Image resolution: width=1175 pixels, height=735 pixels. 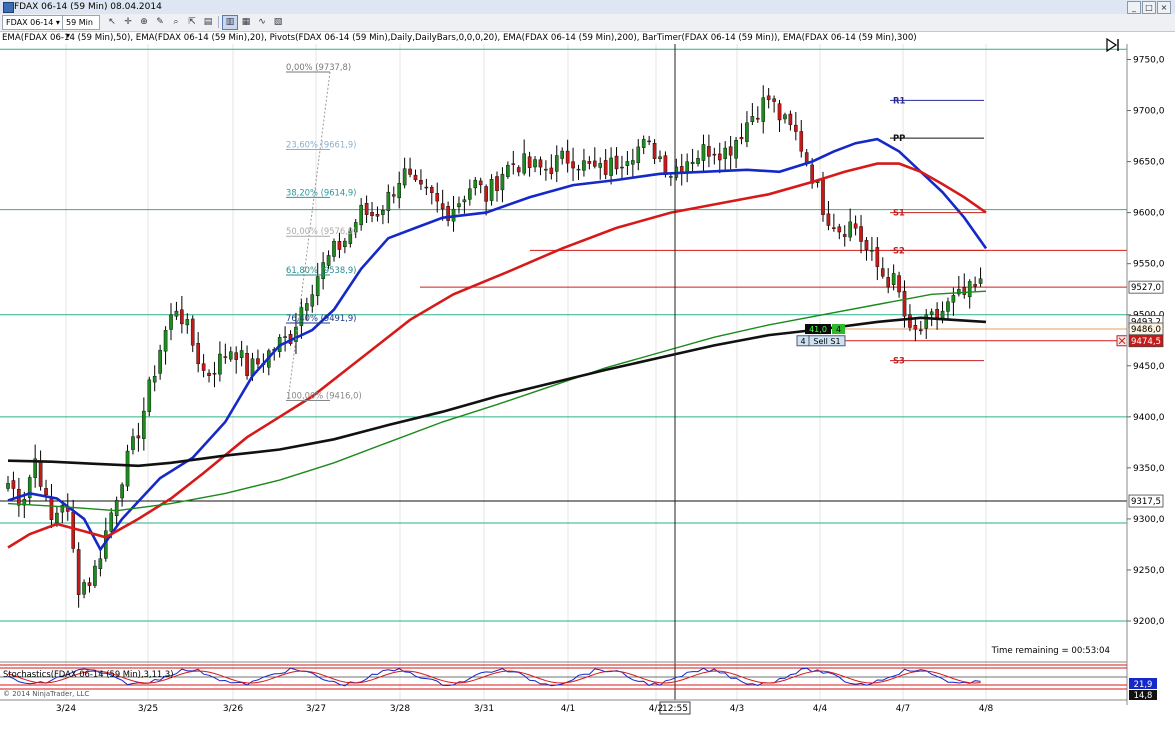 I want to click on order-extra-text: 4, so click(x=838, y=329).